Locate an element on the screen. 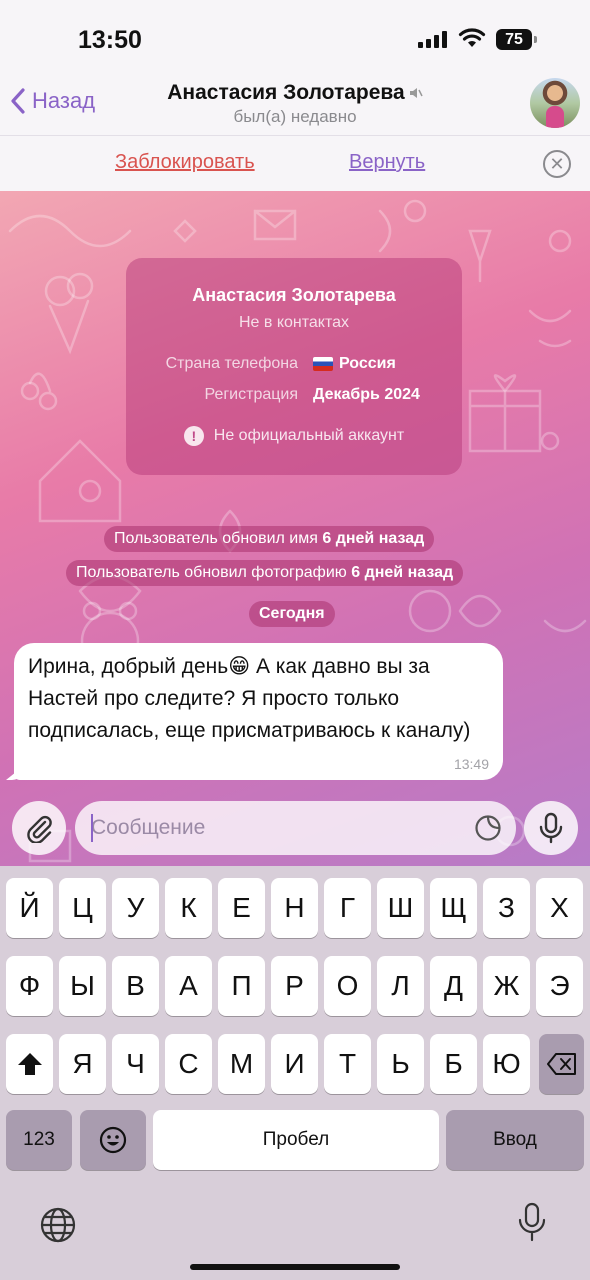  key: А is located at coordinates (188, 986).